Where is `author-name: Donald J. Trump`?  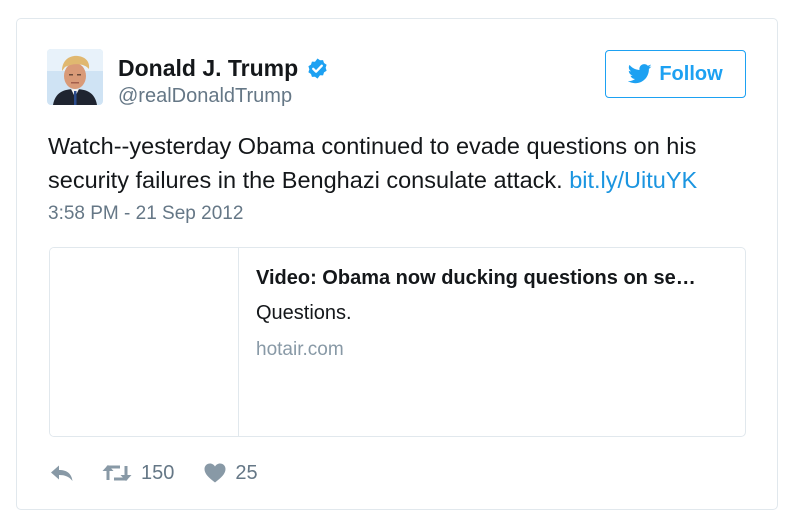
author-name: Donald J. Trump is located at coordinates (208, 68).